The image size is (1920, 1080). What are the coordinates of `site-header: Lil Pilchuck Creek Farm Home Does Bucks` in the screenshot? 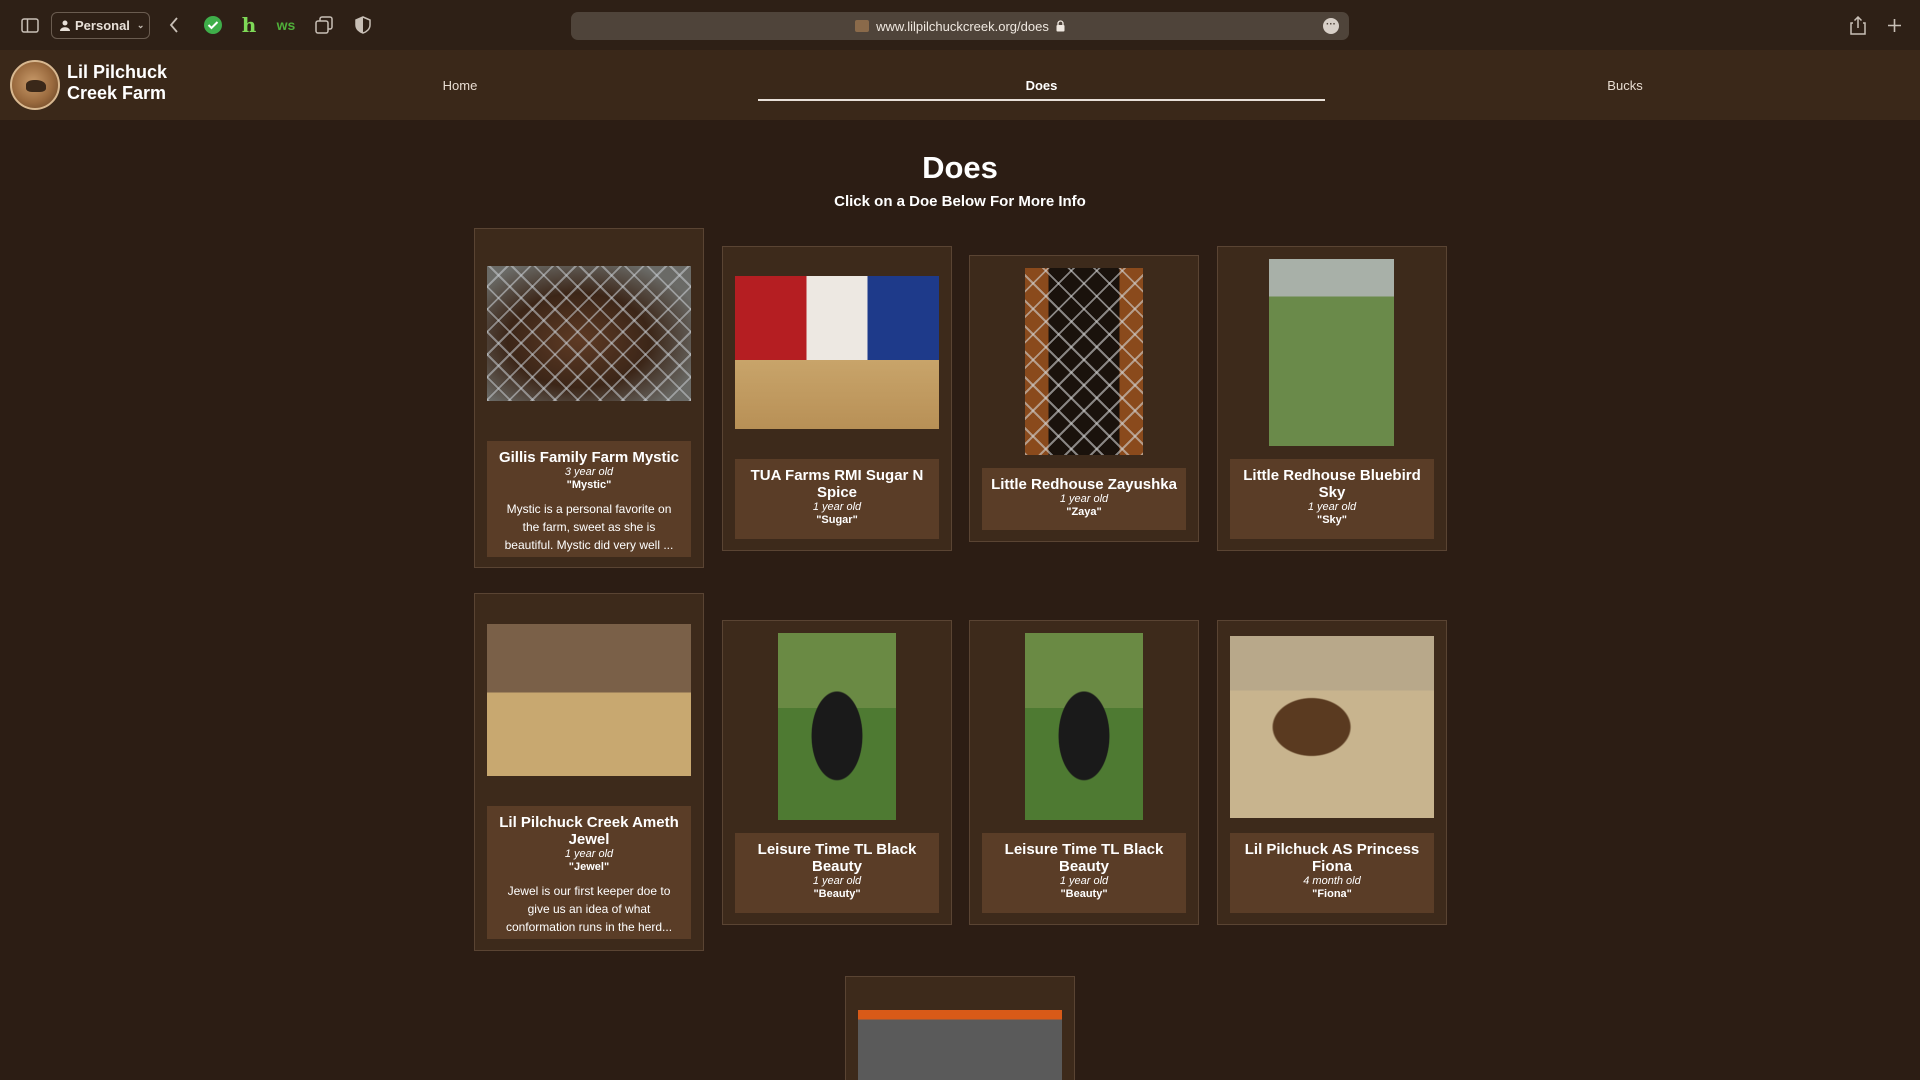 It's located at (960, 85).